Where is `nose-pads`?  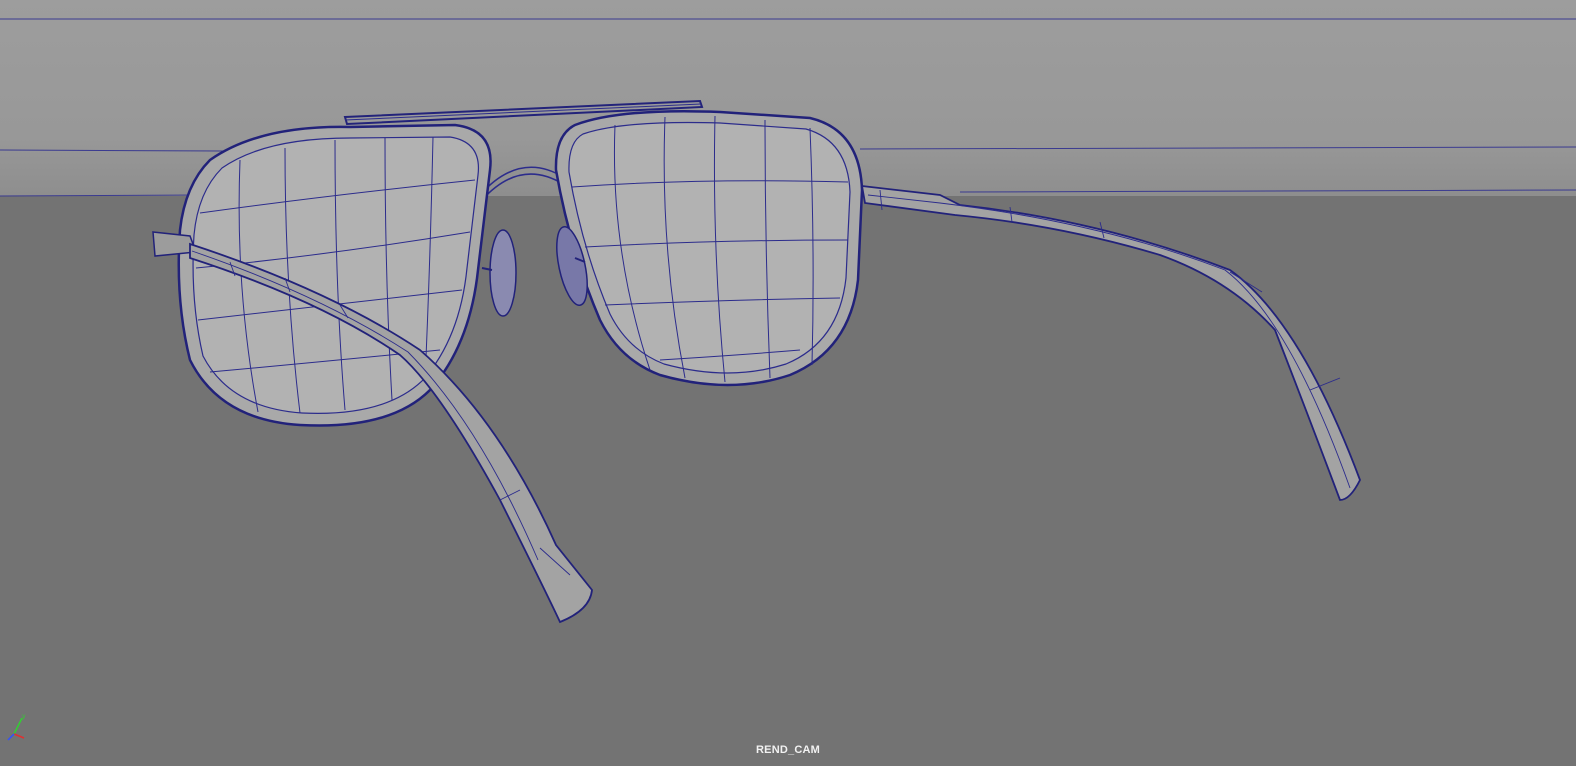
nose-pads is located at coordinates (537, 270).